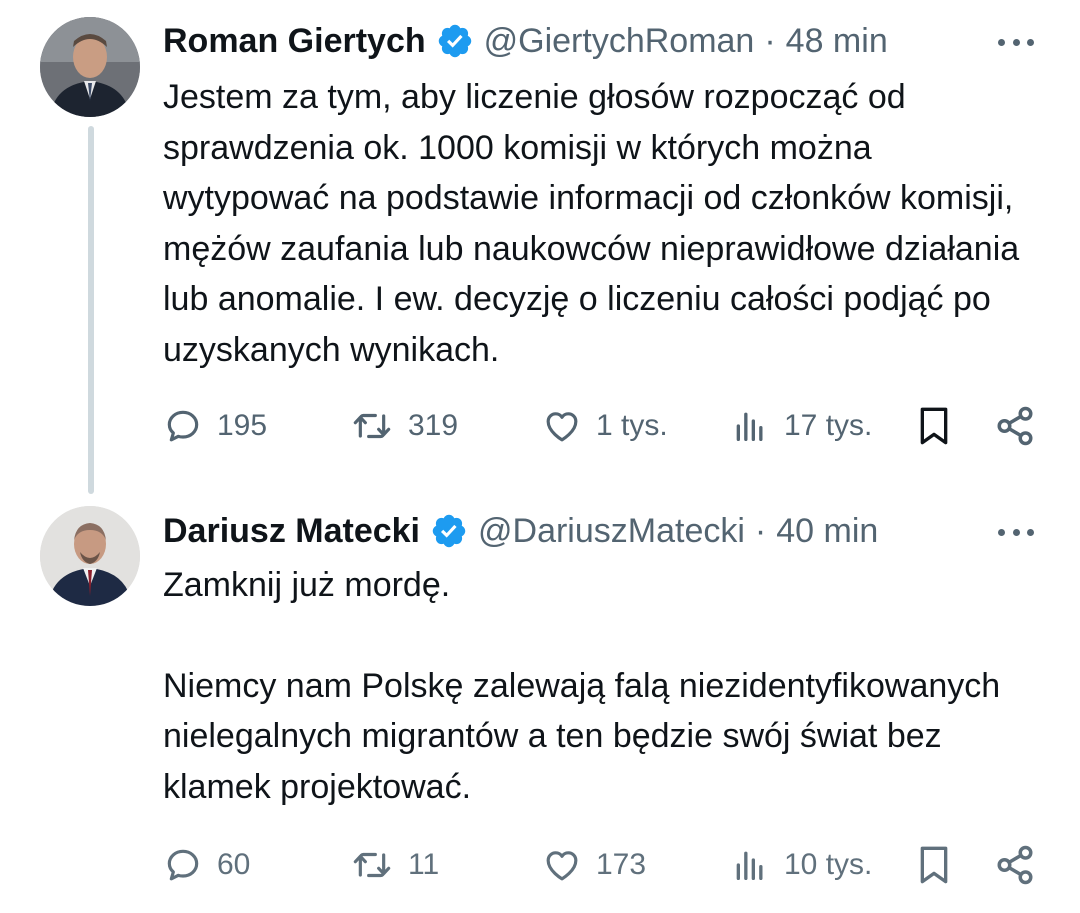 This screenshot has width=1080, height=913. I want to click on author-handle: @DariuszMatecki, so click(611, 531).